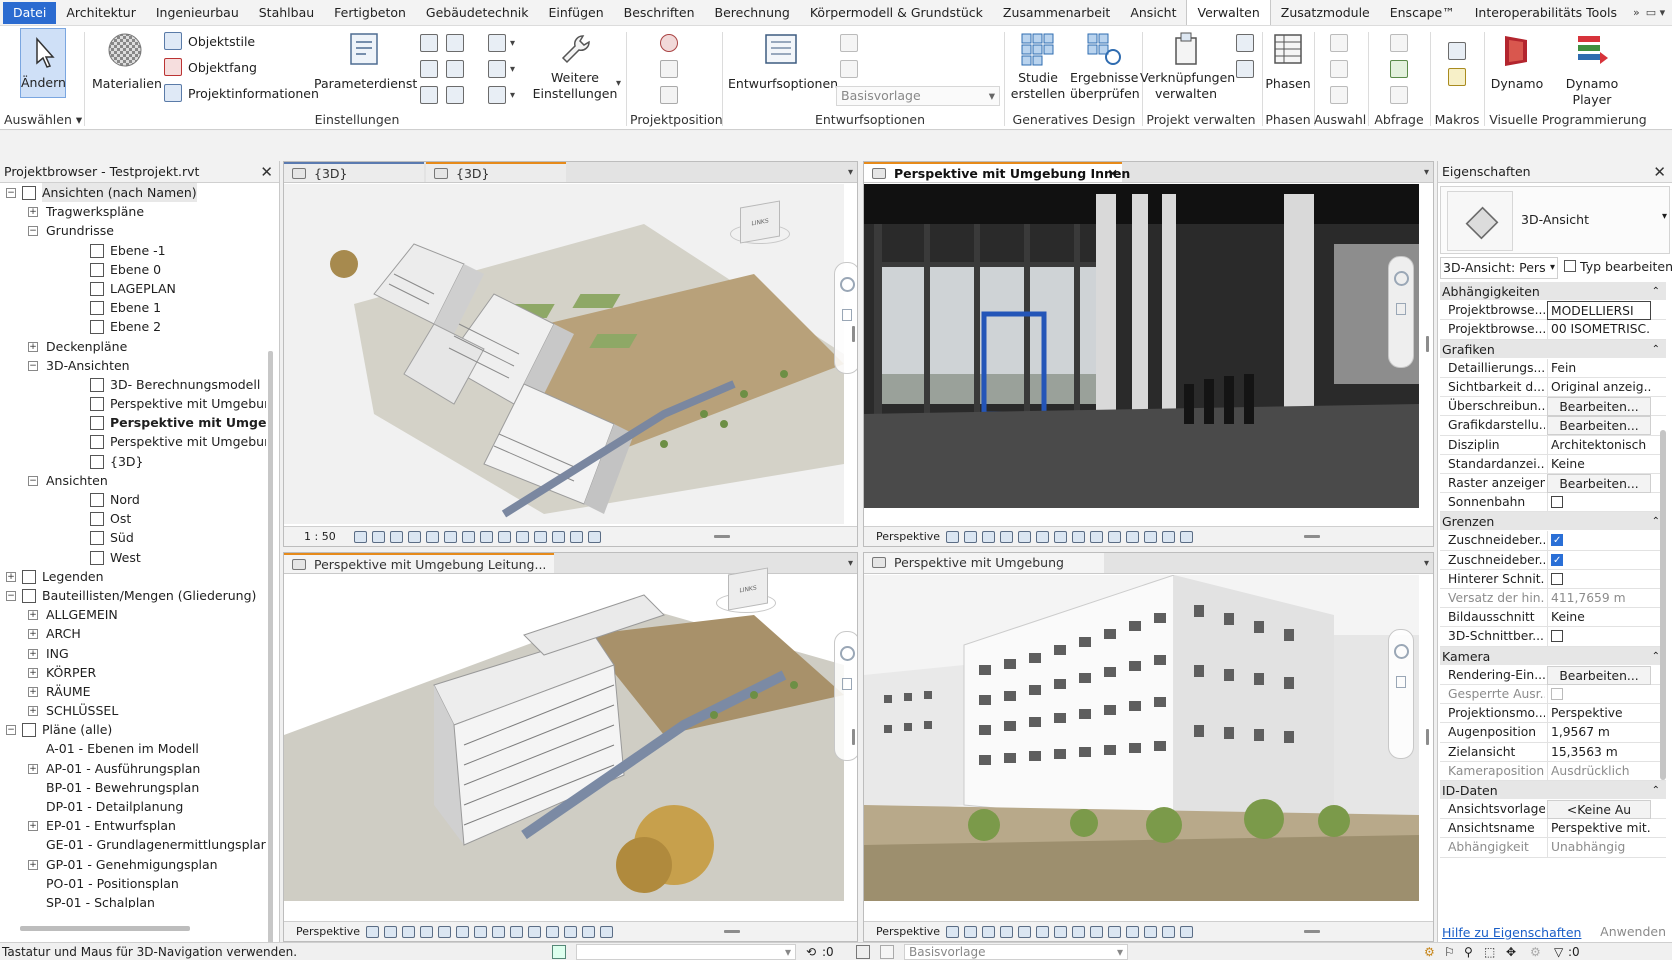 The width and height of the screenshot is (1672, 960). I want to click on close-icon: ✕, so click(1659, 172).